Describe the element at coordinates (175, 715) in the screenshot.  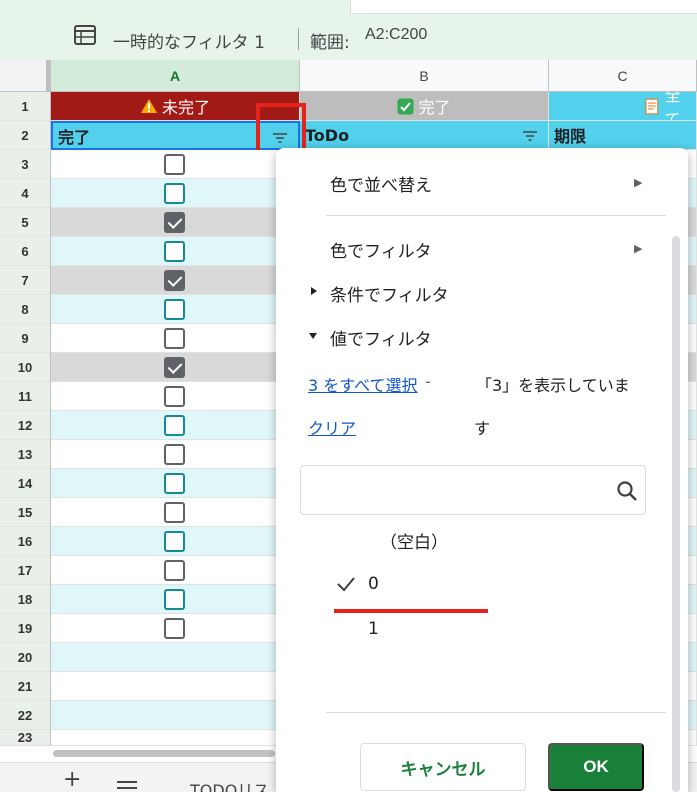
I see `cell-a22` at that location.